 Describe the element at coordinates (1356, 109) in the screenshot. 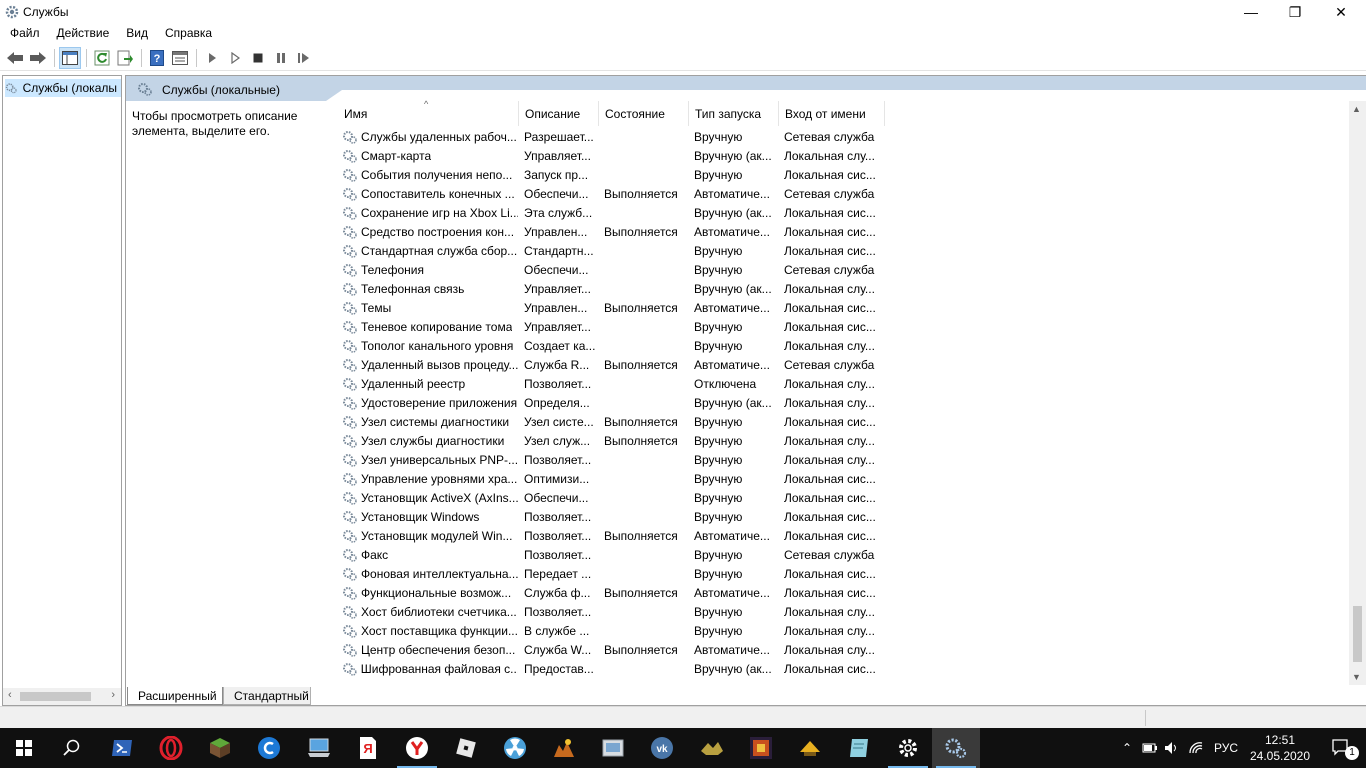

I see `scroll-up-icon: ▲` at that location.